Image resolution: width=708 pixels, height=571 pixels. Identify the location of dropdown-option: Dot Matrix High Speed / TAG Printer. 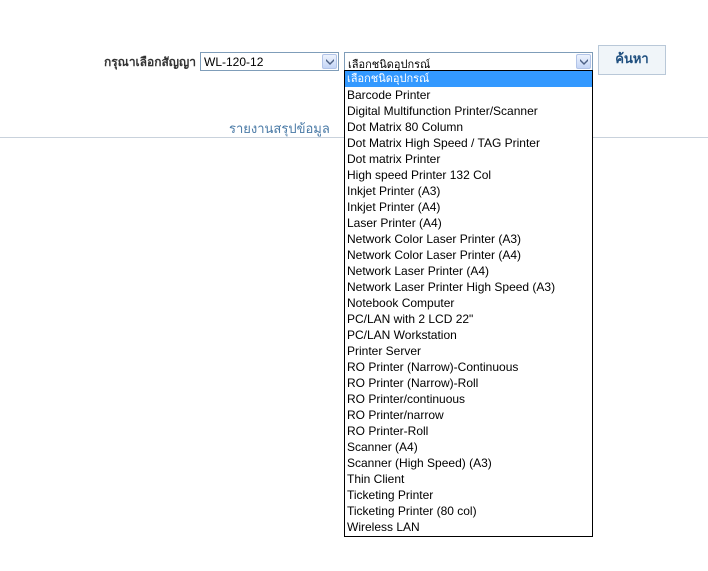
(468, 143).